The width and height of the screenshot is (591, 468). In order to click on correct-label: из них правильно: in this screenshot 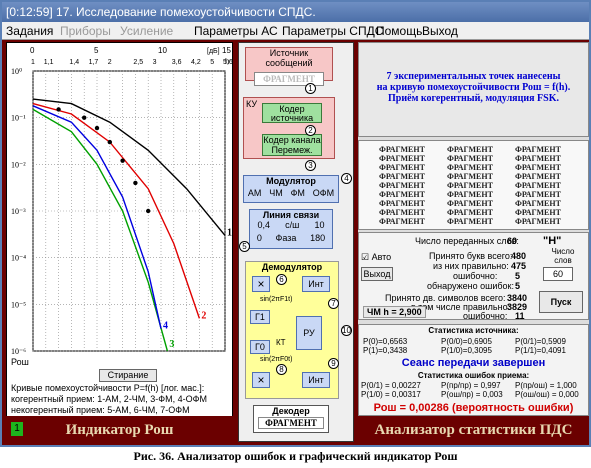, I will do `click(471, 266)`.